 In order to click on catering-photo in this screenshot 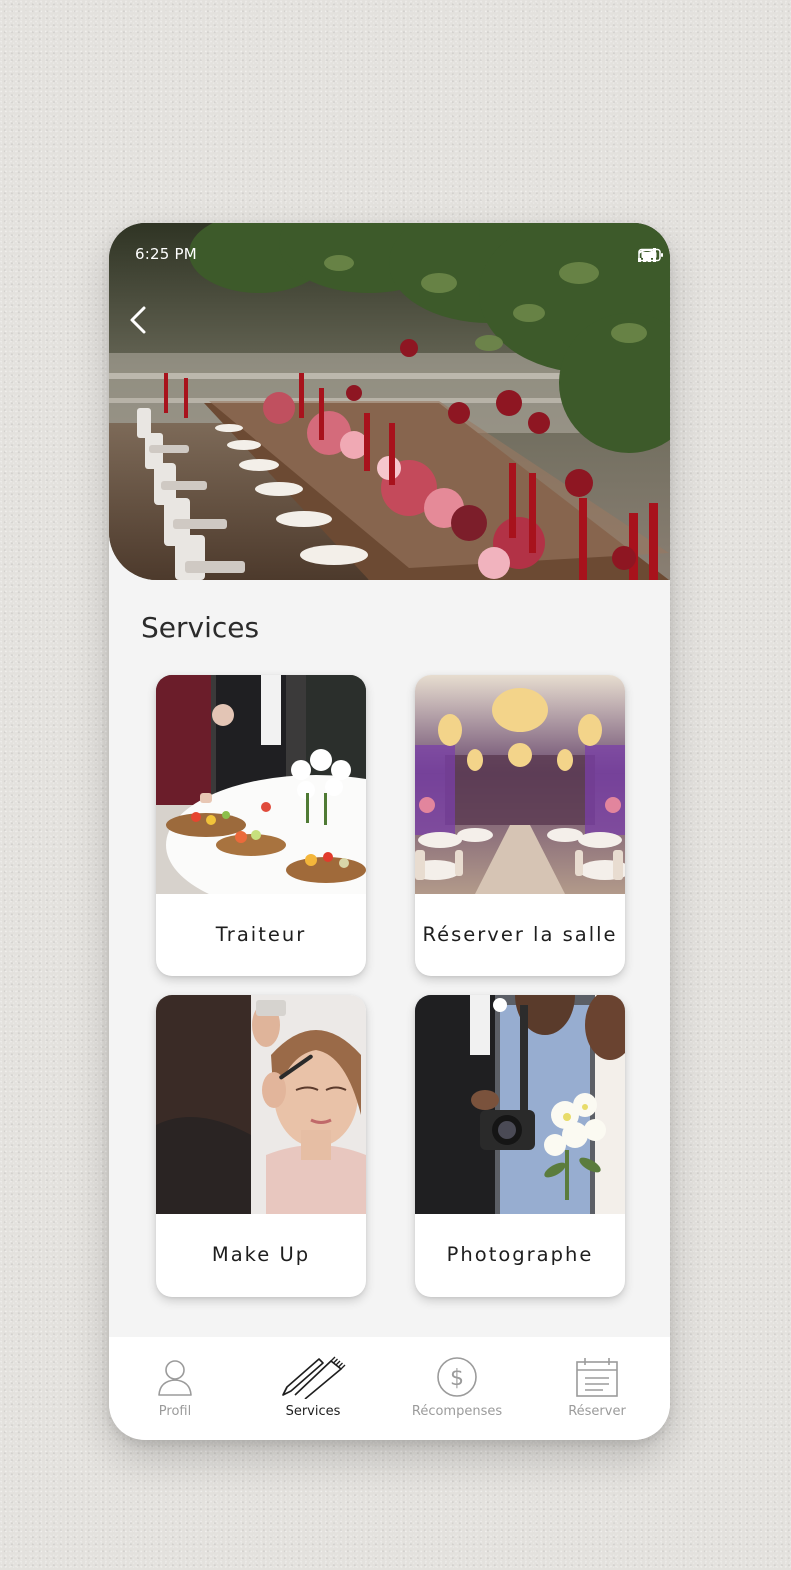, I will do `click(261, 784)`.